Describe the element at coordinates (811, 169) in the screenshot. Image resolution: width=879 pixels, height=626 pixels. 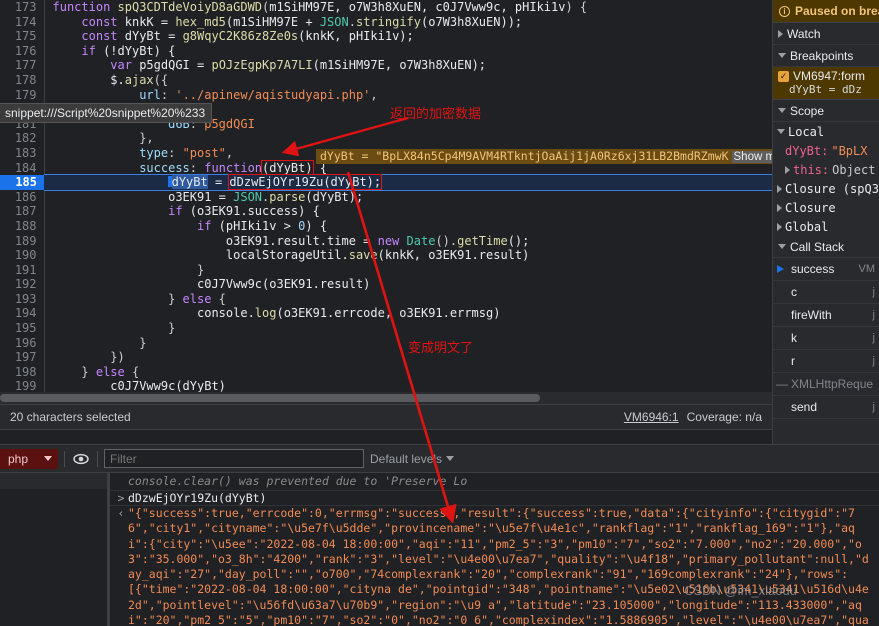
I see `scope-property-key: this:` at that location.